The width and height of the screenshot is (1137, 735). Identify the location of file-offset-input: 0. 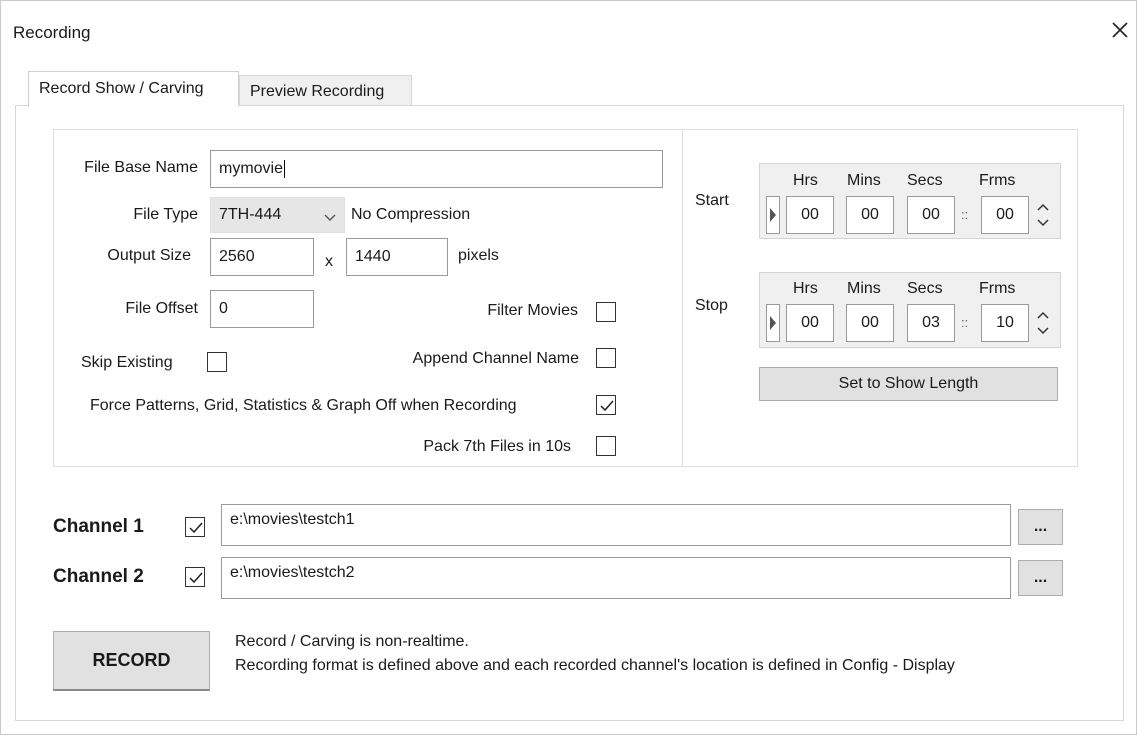
(262, 309).